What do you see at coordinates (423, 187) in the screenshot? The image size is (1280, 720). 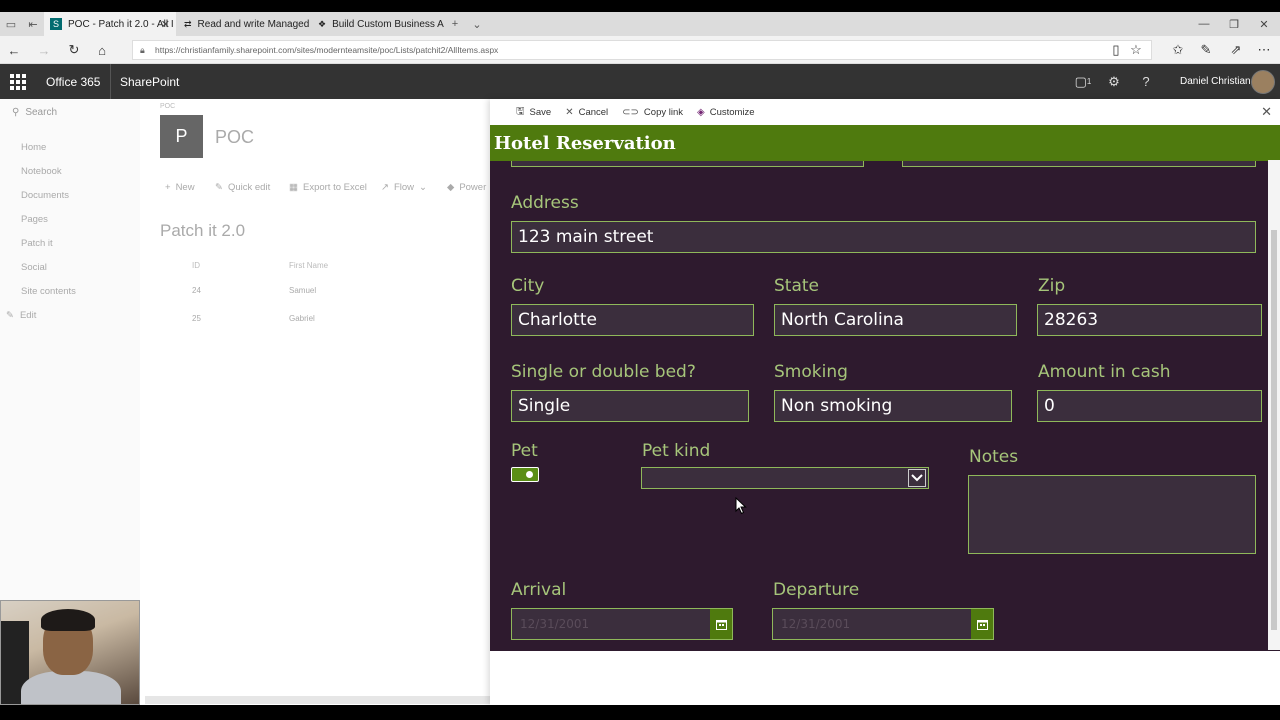 I see `chevron-down-icon: ⌄` at bounding box center [423, 187].